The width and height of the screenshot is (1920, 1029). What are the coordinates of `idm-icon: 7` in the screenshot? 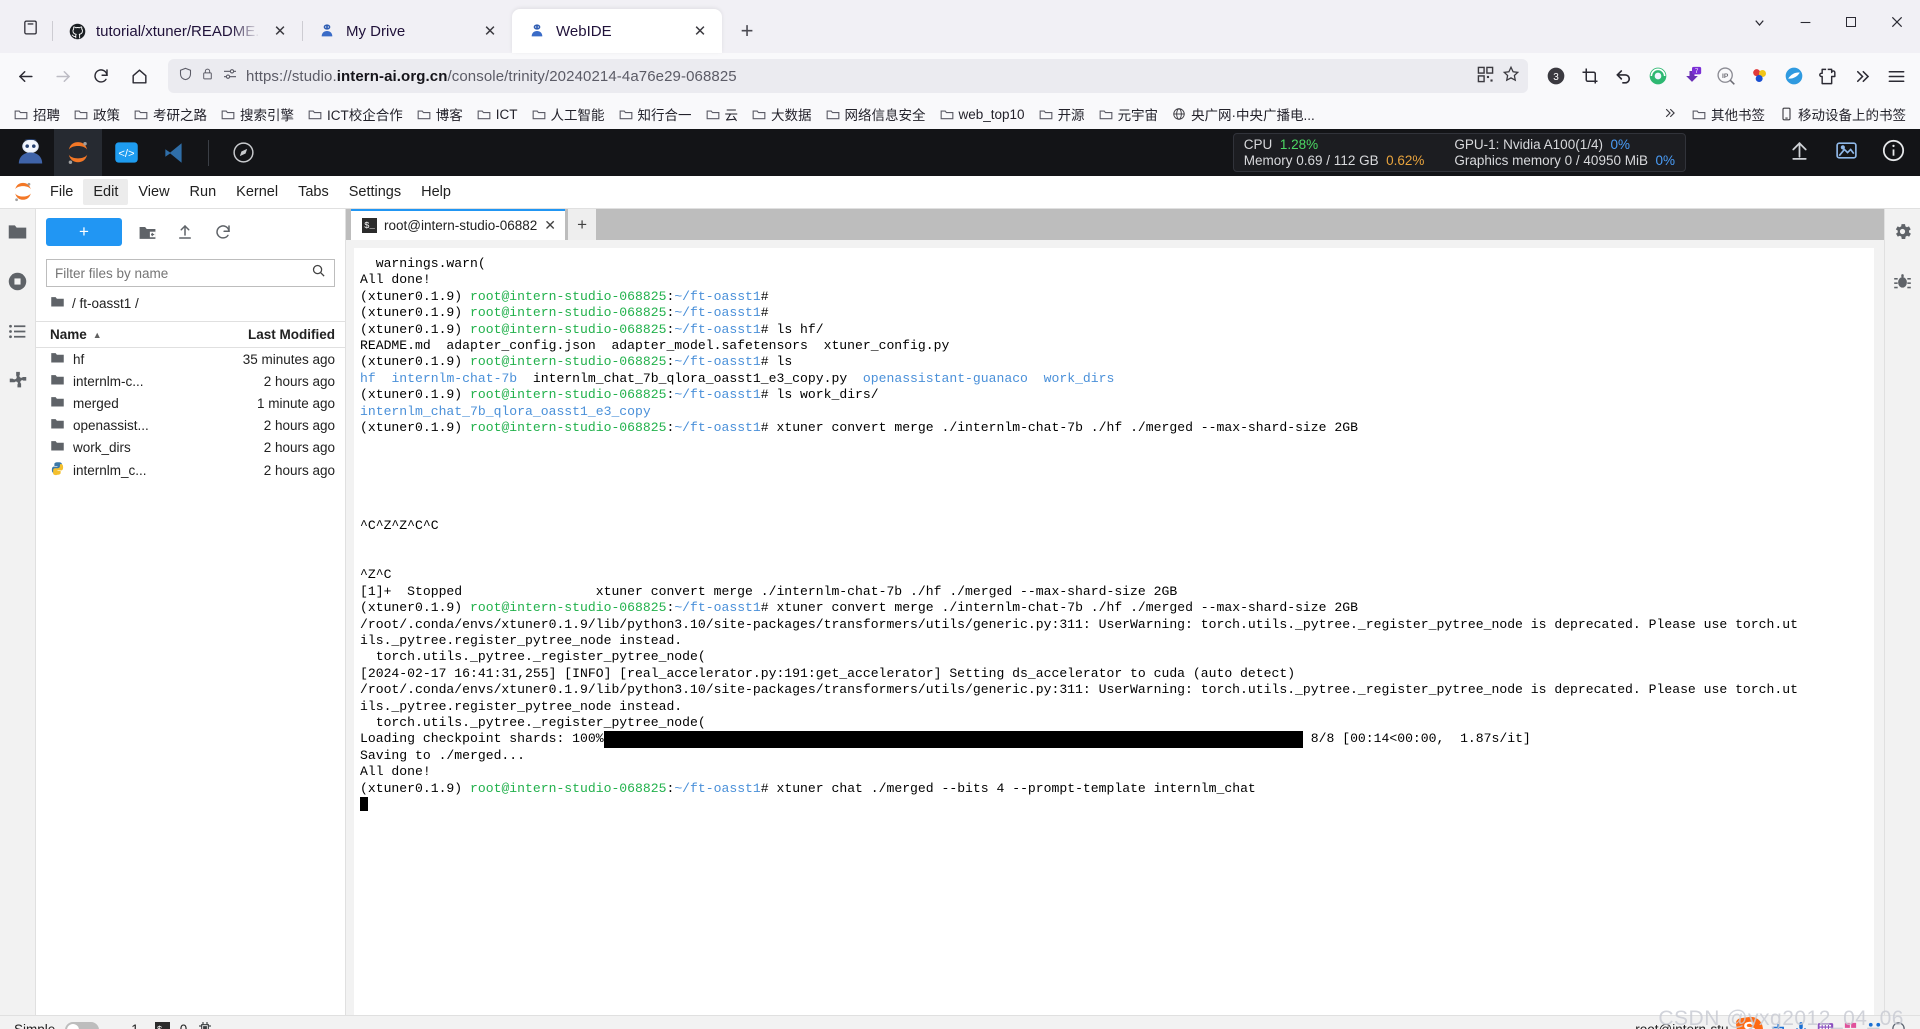 It's located at (1692, 76).